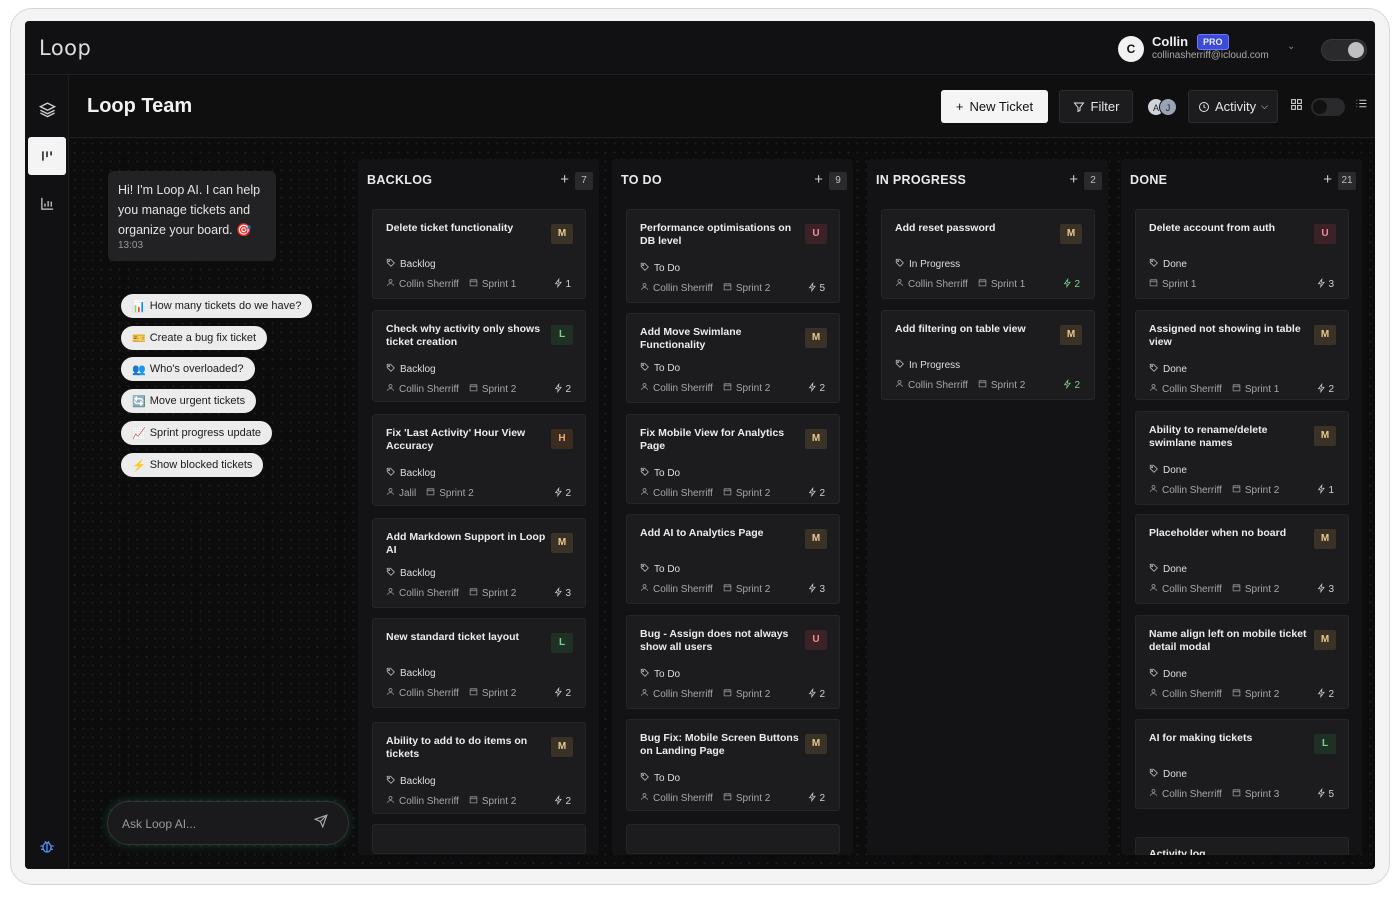 Image resolution: width=1400 pixels, height=897 pixels. What do you see at coordinates (822, 589) in the screenshot?
I see `points-value: 3` at bounding box center [822, 589].